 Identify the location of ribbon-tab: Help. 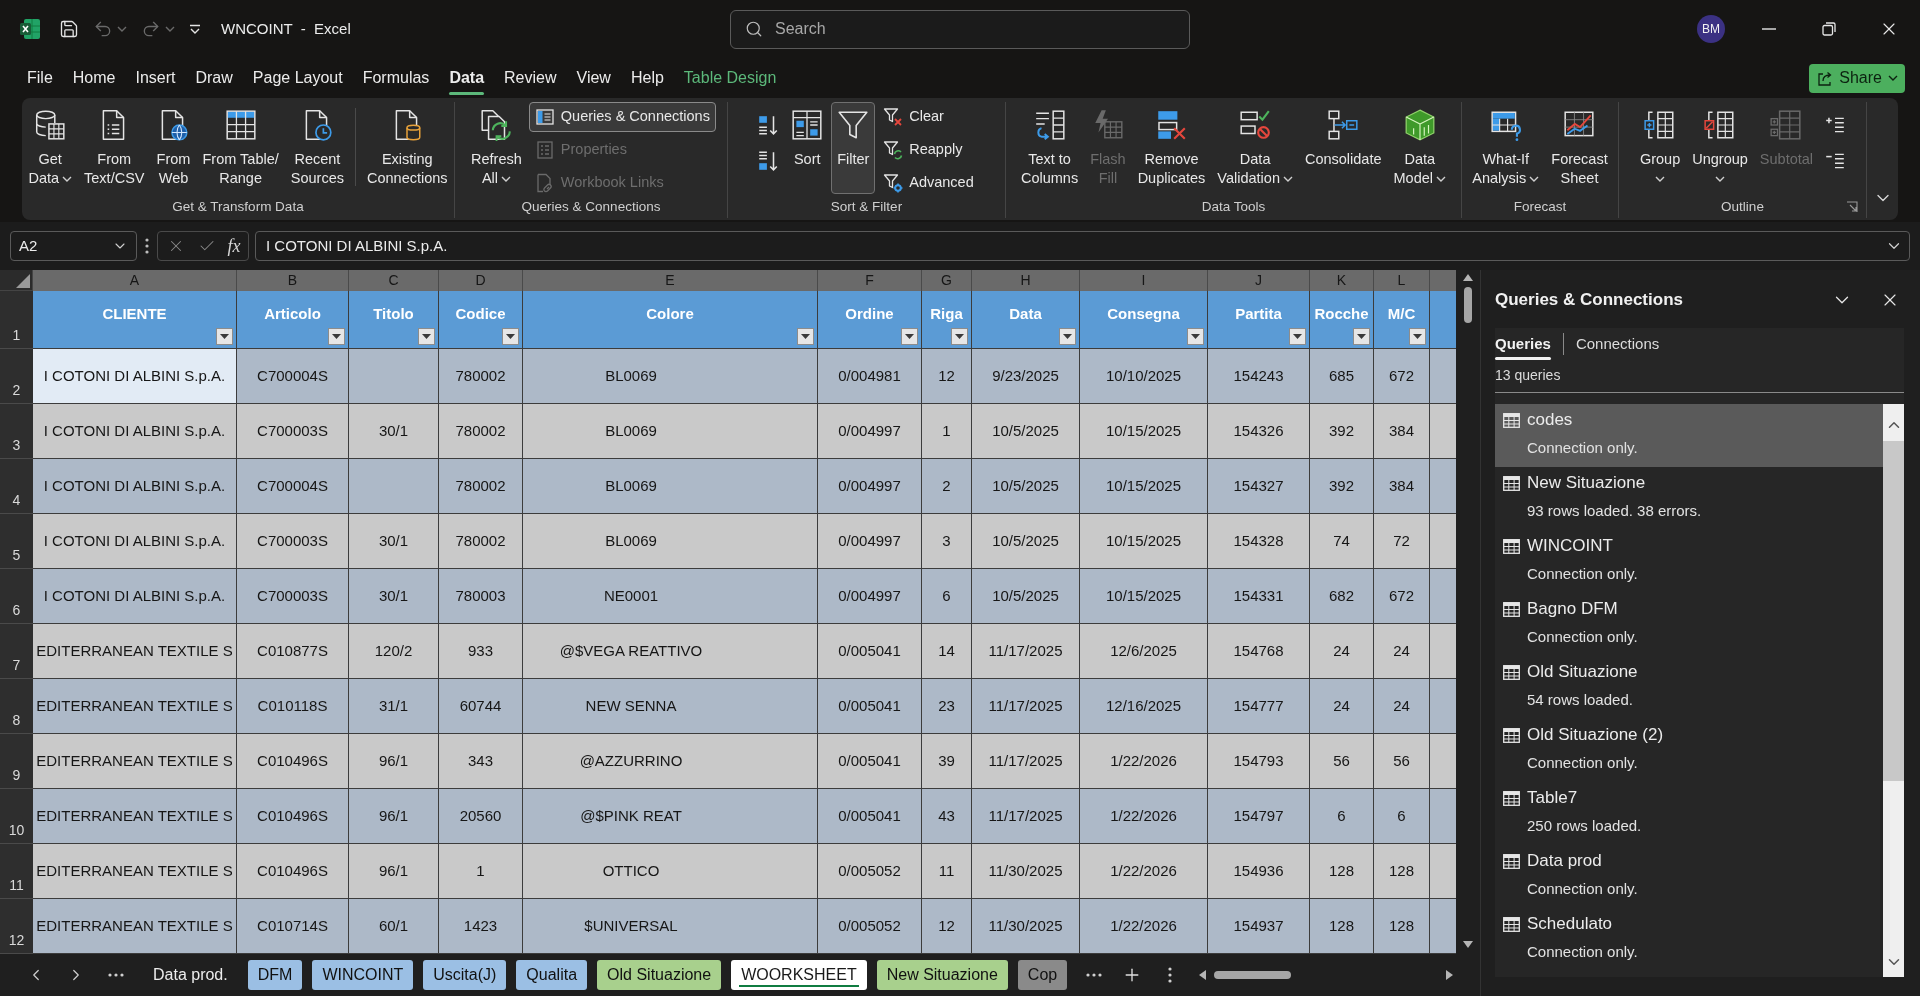
(647, 78).